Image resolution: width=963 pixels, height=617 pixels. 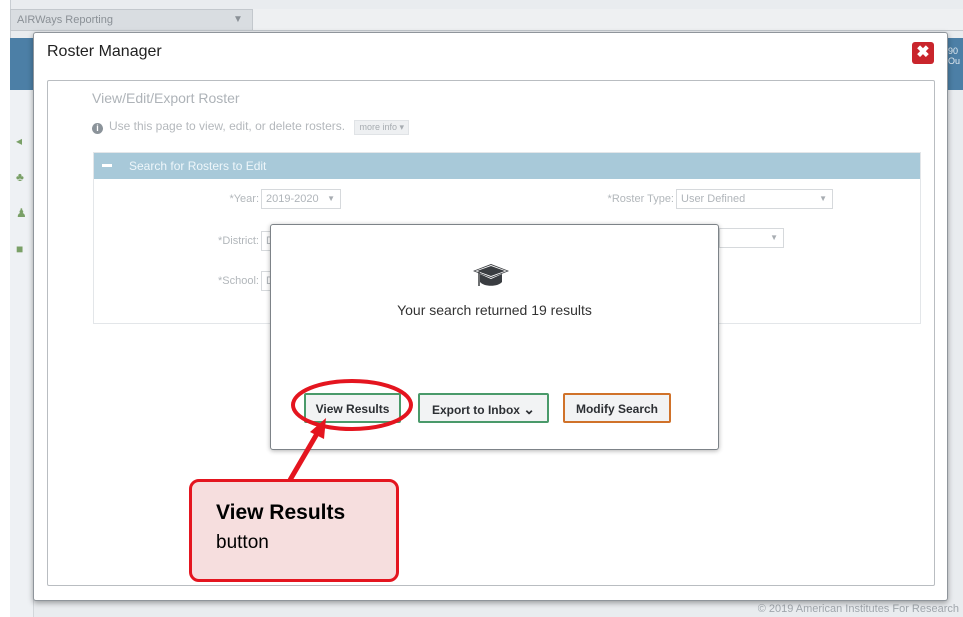 I want to click on flag-icon: ■, so click(x=19, y=249).